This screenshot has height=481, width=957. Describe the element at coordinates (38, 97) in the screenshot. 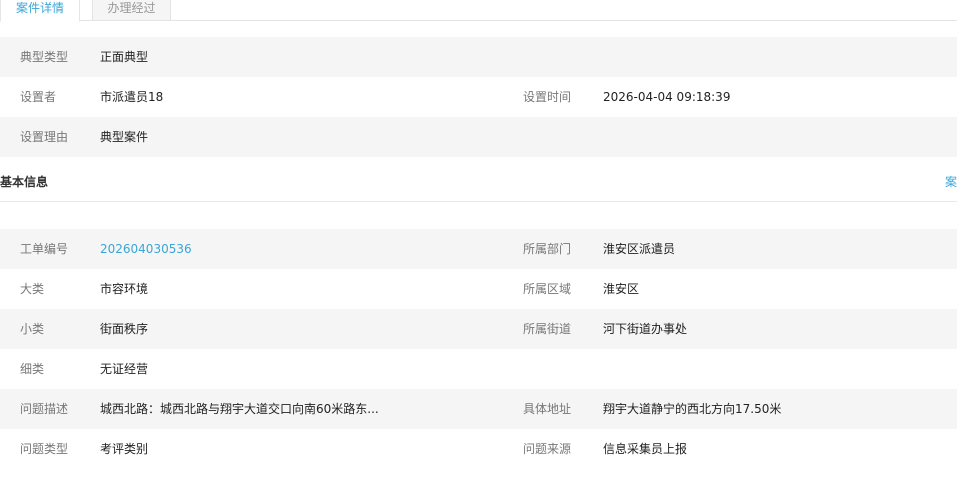

I see `setter-label: 设置者` at that location.